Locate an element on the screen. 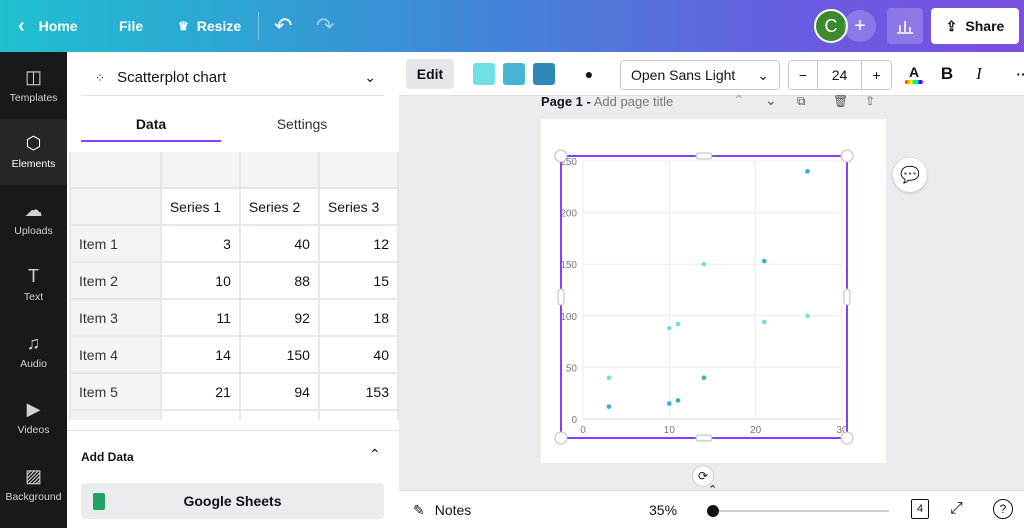 This screenshot has height=528, width=1024. home-button: ‹ Home is located at coordinates (48, 26).